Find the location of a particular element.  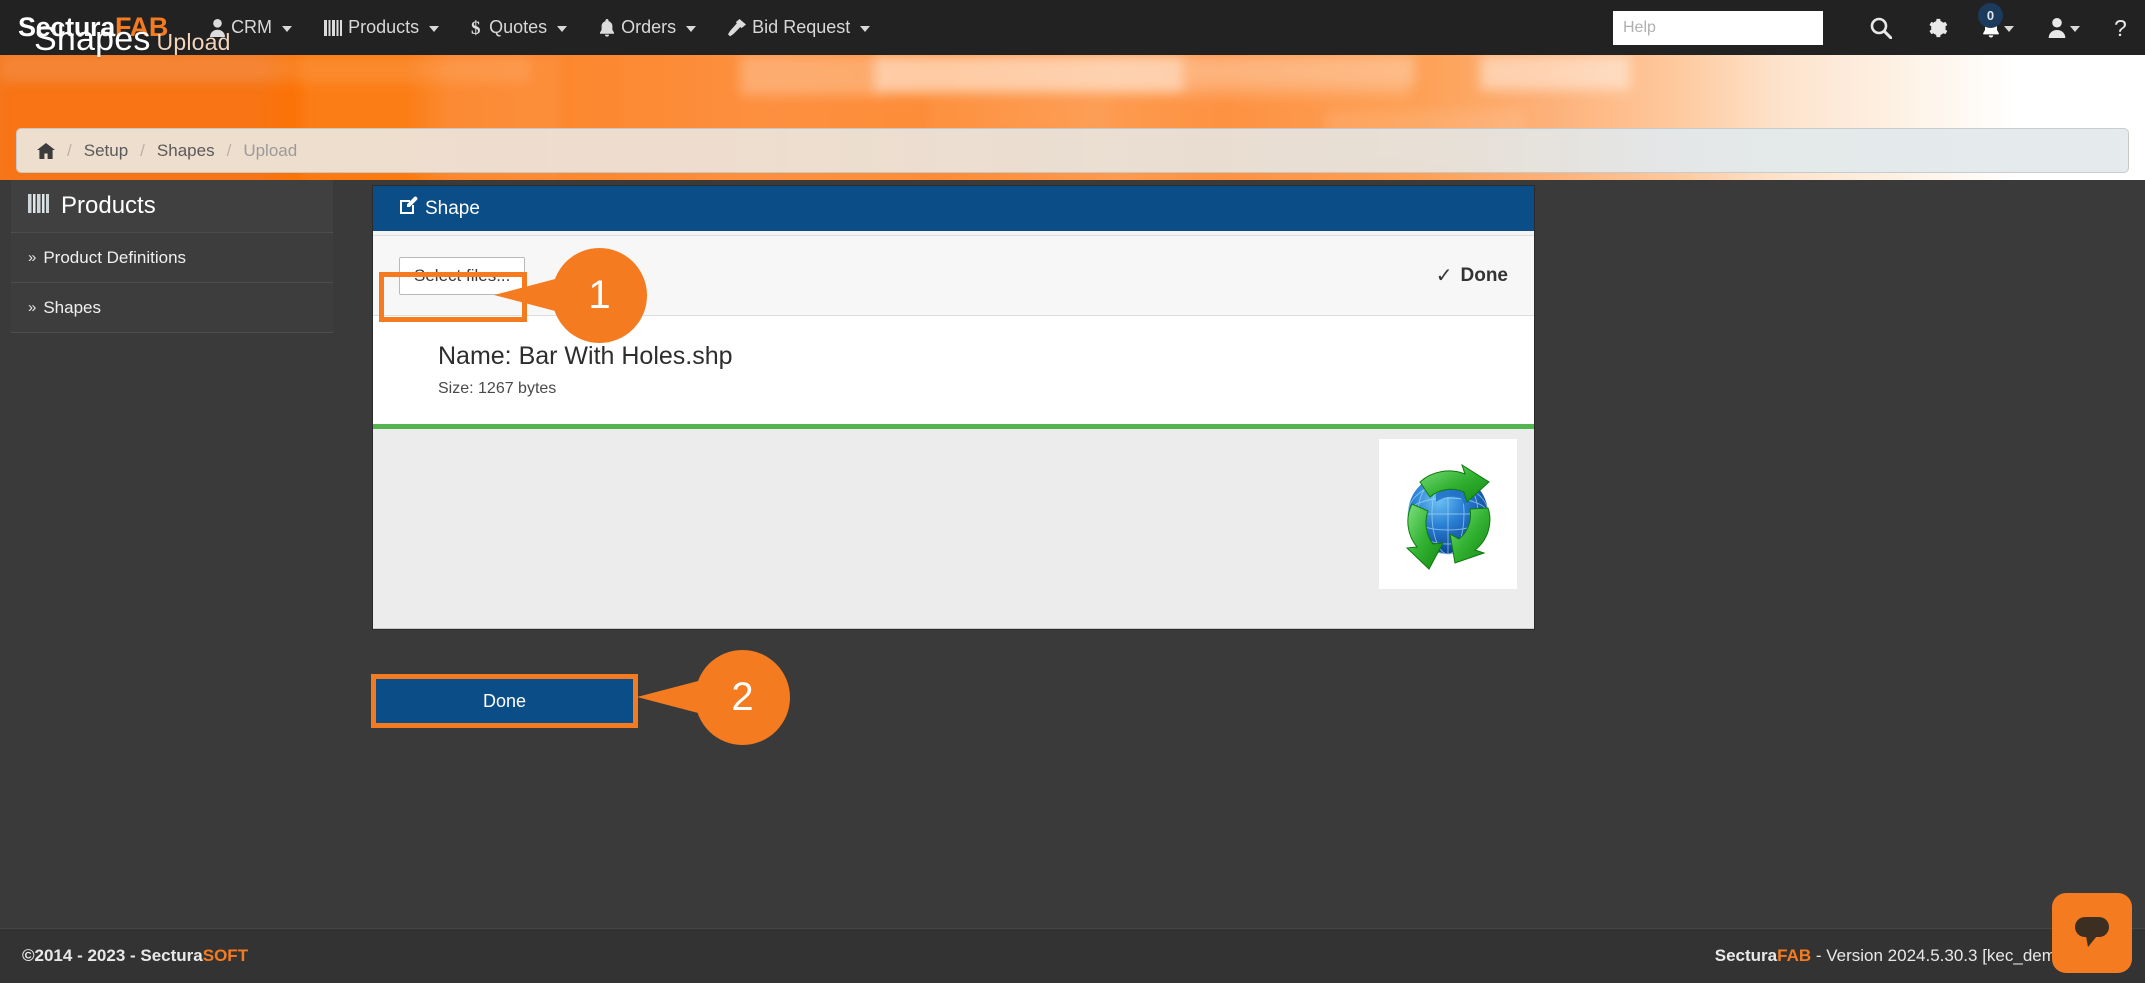

breadcrumb: / Setup / Shapes / Upload is located at coordinates (1072, 150).